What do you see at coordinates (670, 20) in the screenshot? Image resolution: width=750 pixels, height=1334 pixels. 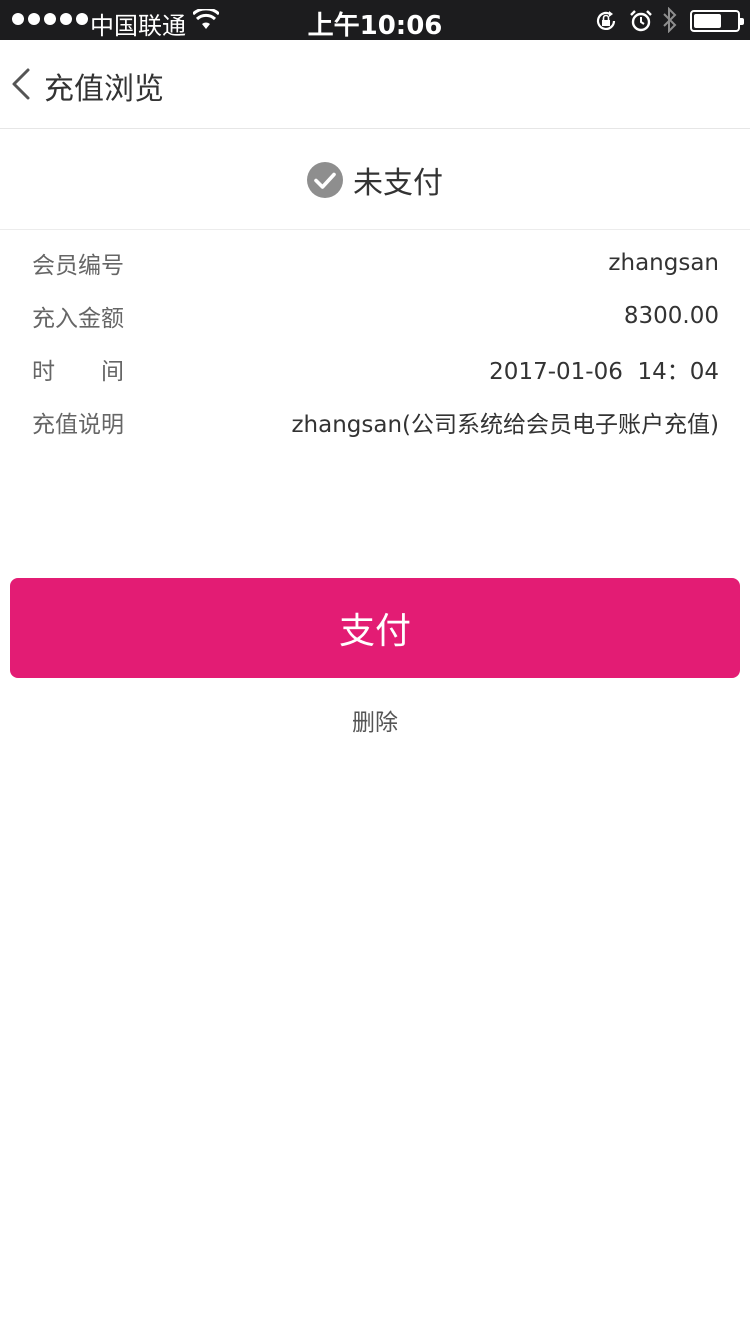 I see `bluetooth-icon` at bounding box center [670, 20].